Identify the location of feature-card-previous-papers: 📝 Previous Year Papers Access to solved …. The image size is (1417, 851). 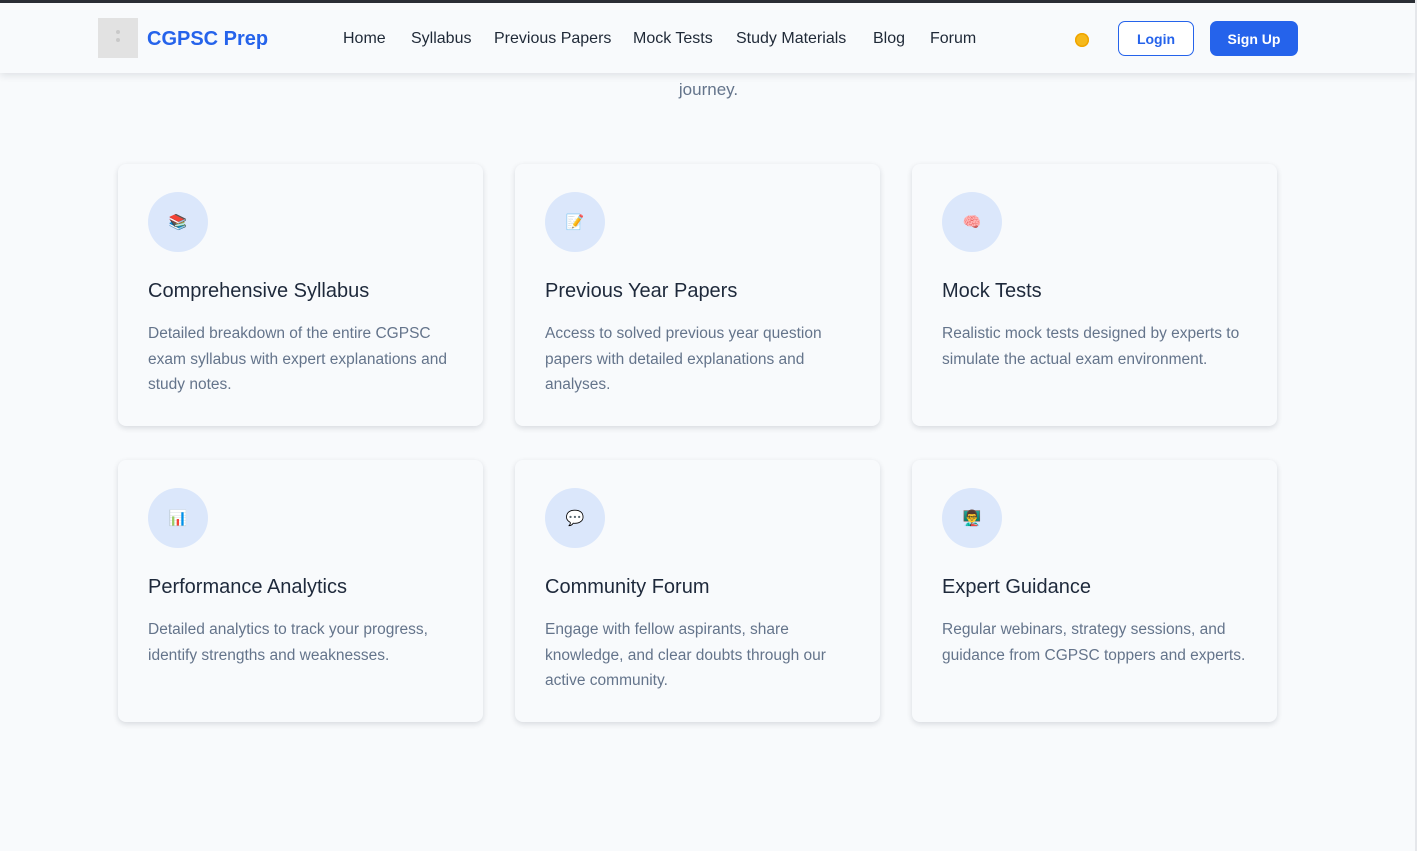
(697, 295).